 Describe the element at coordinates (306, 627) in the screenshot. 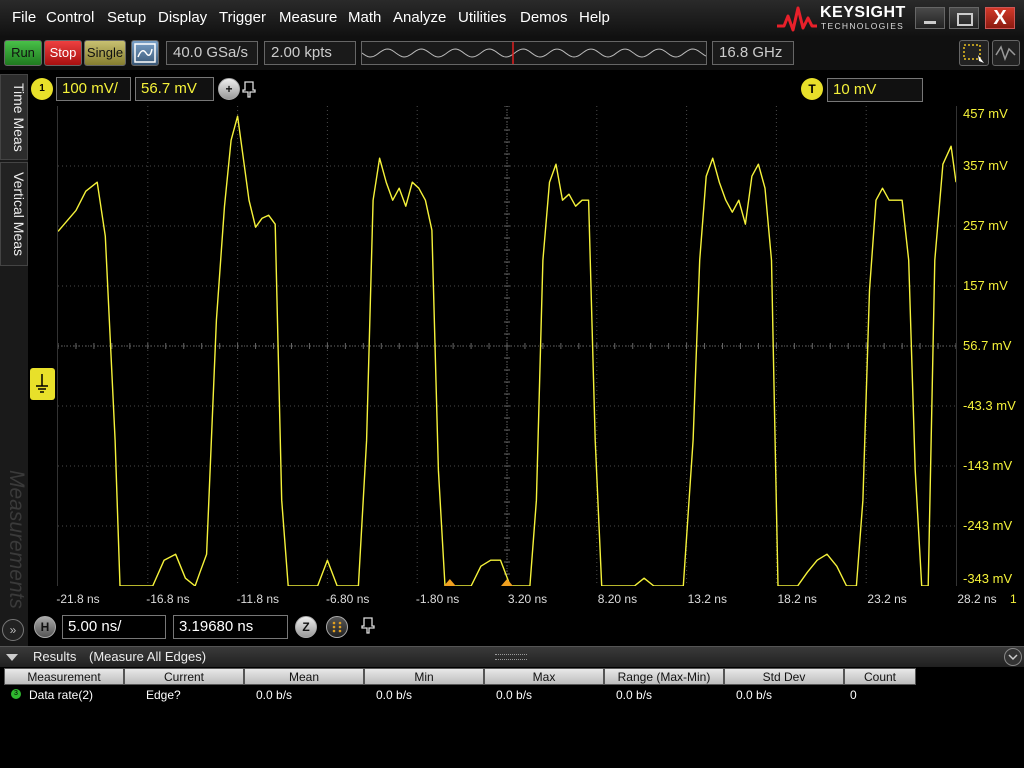

I see `zoom-button: Z` at that location.